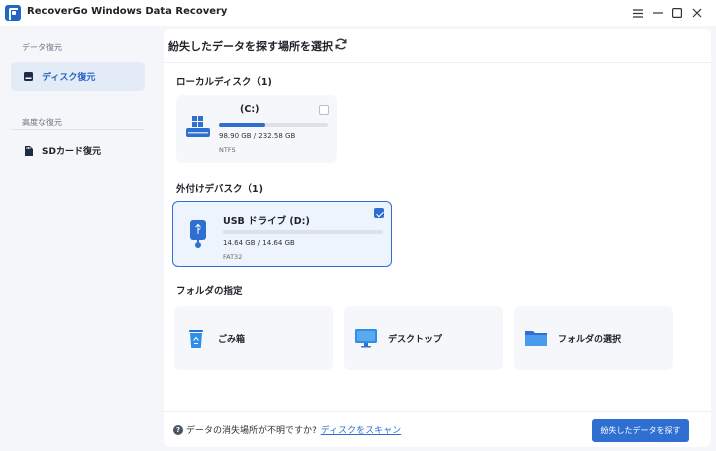 This screenshot has width=716, height=451. I want to click on folder-option-desktop: デスクトップ, so click(423, 338).